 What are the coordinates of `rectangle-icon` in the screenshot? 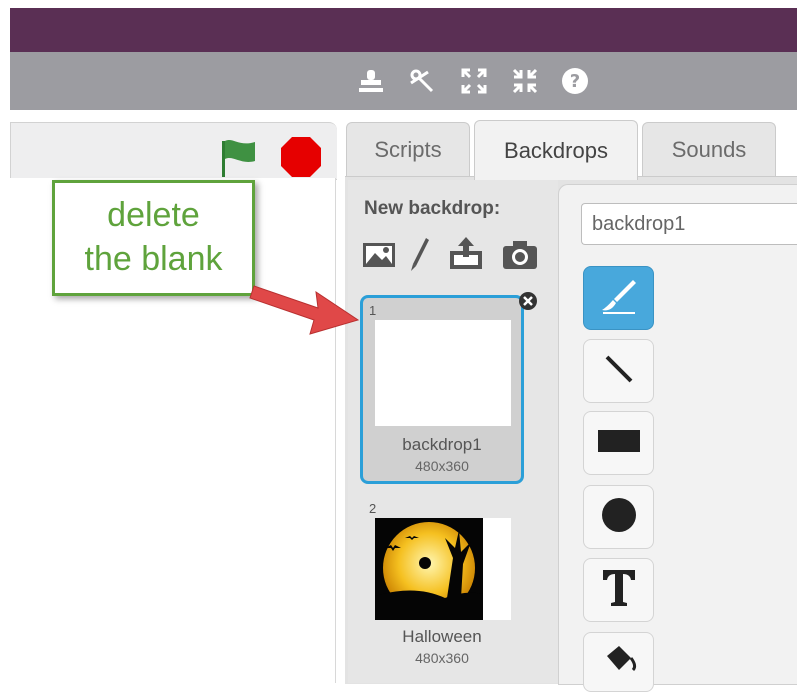 It's located at (619, 443).